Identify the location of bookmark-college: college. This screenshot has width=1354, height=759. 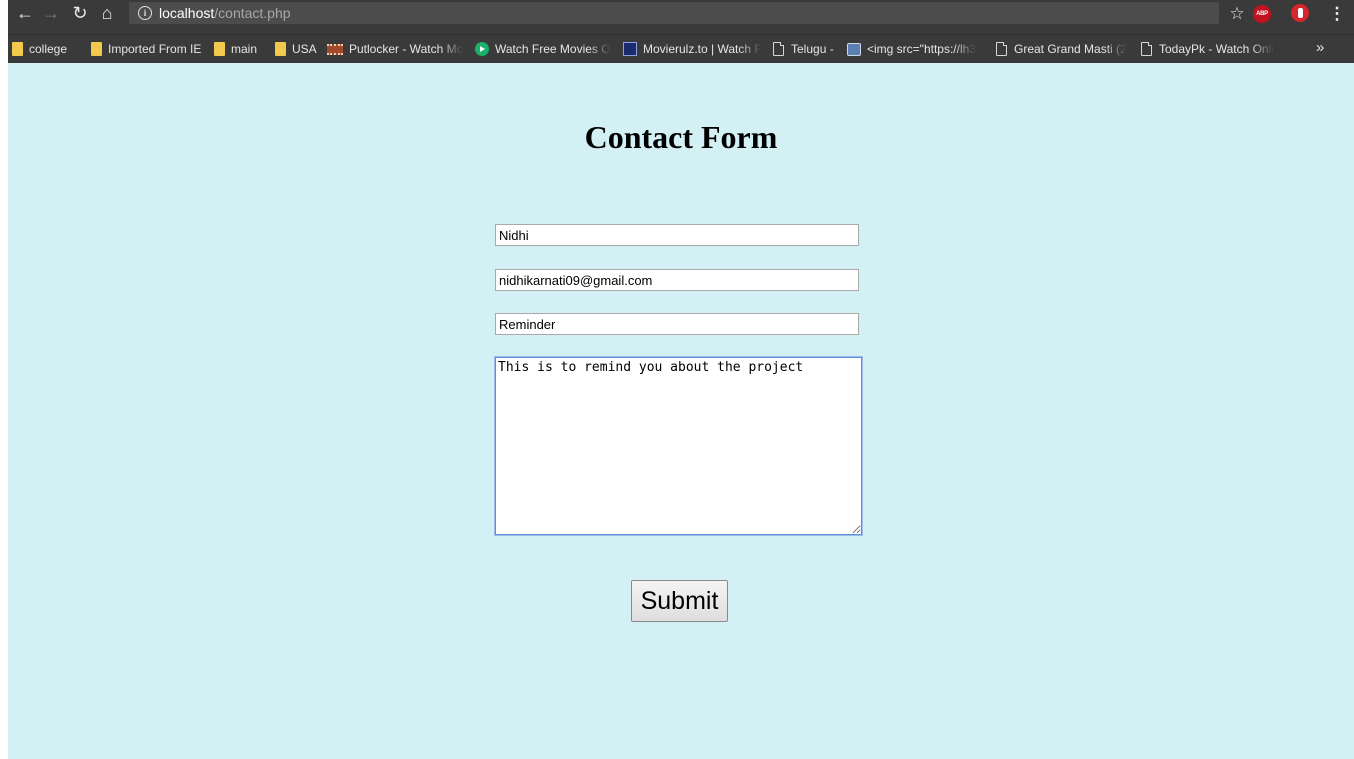
(39, 49).